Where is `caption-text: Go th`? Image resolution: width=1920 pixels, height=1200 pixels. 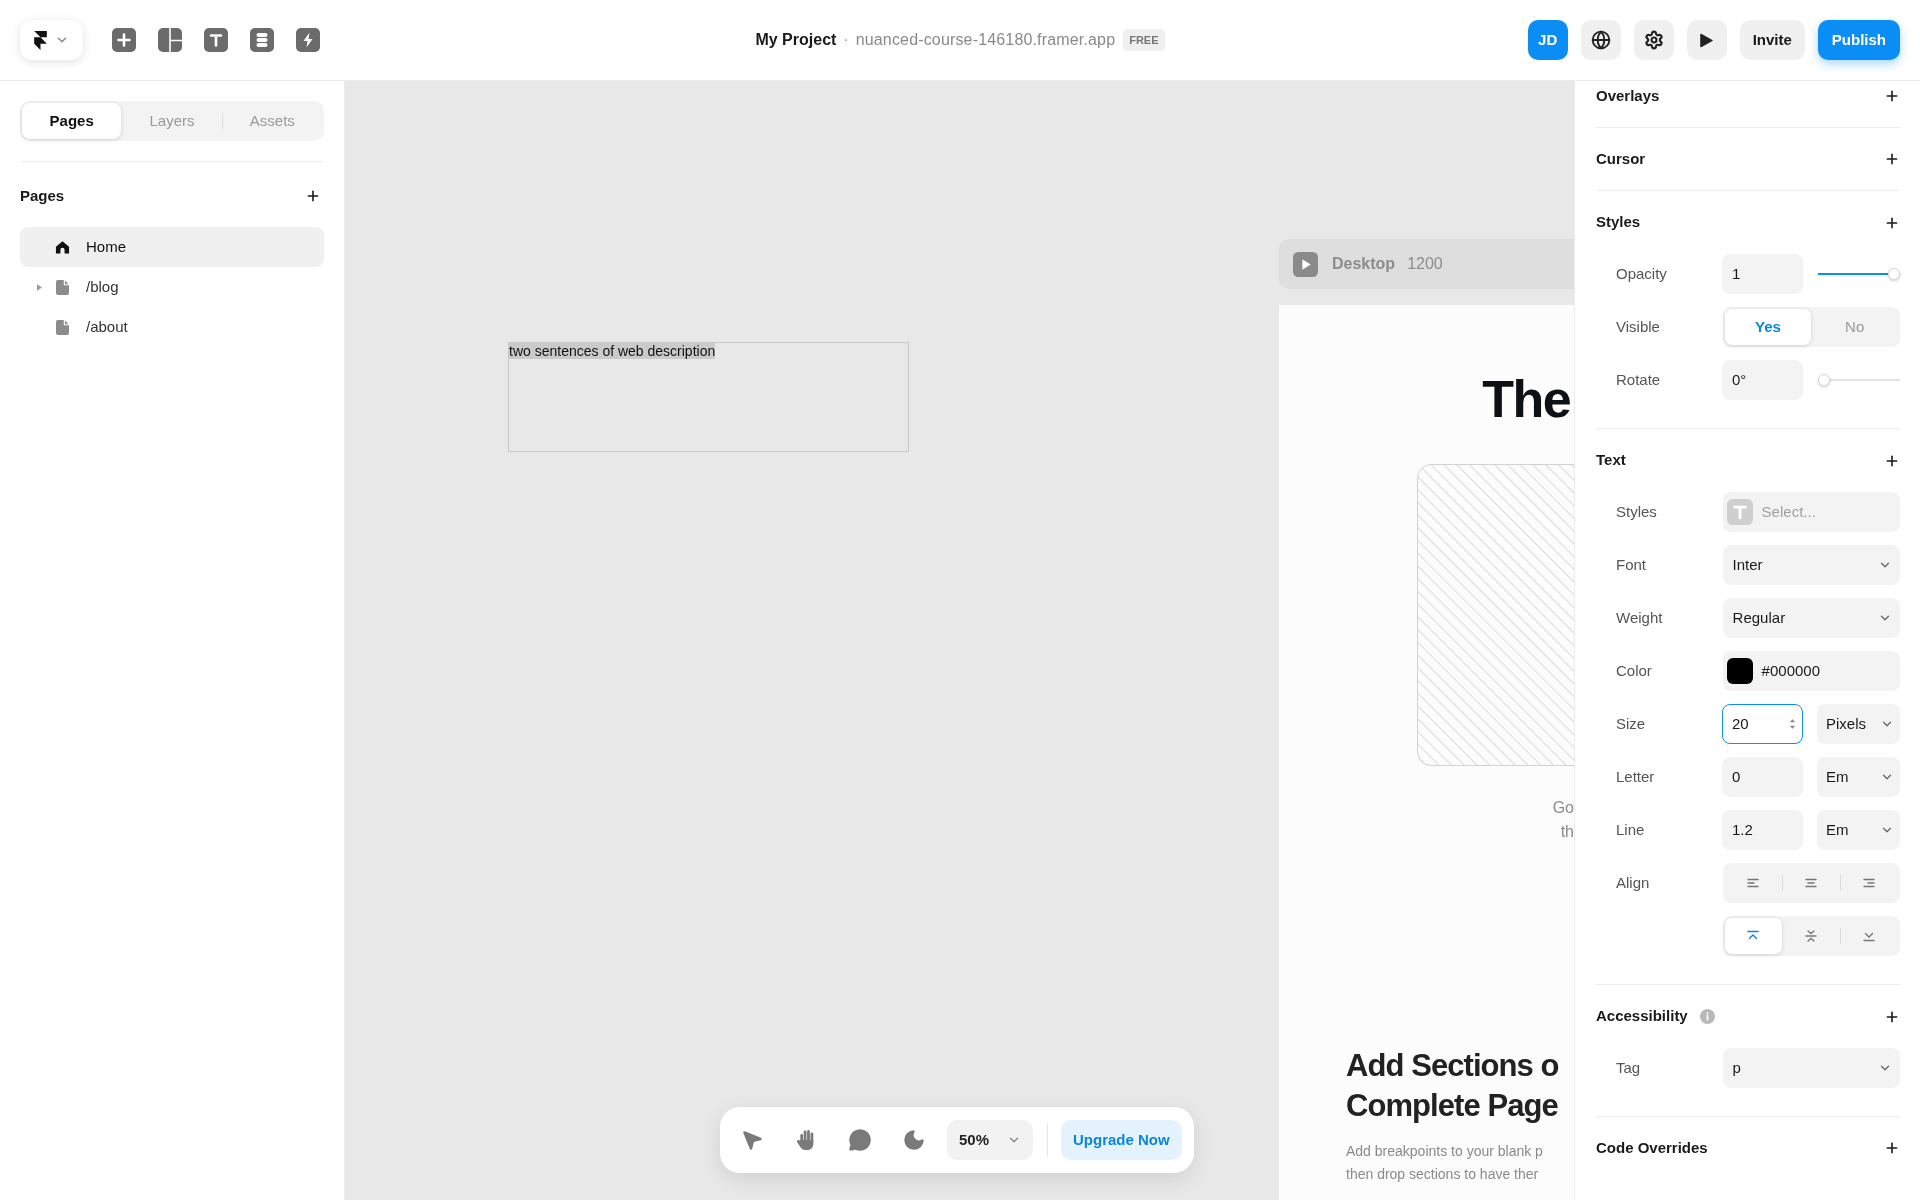
caption-text: Go th is located at coordinates (1563, 820).